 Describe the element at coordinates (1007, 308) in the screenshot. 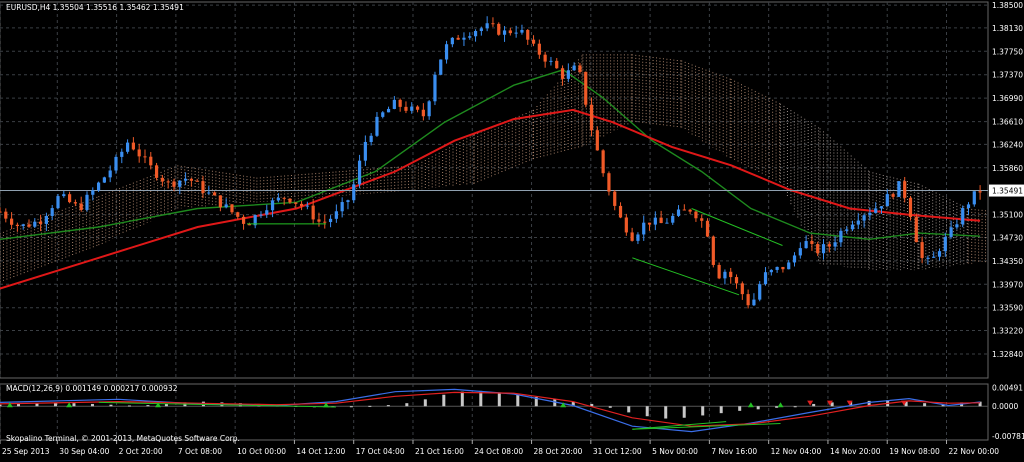

I see `price-tick-label: 1.33590` at that location.